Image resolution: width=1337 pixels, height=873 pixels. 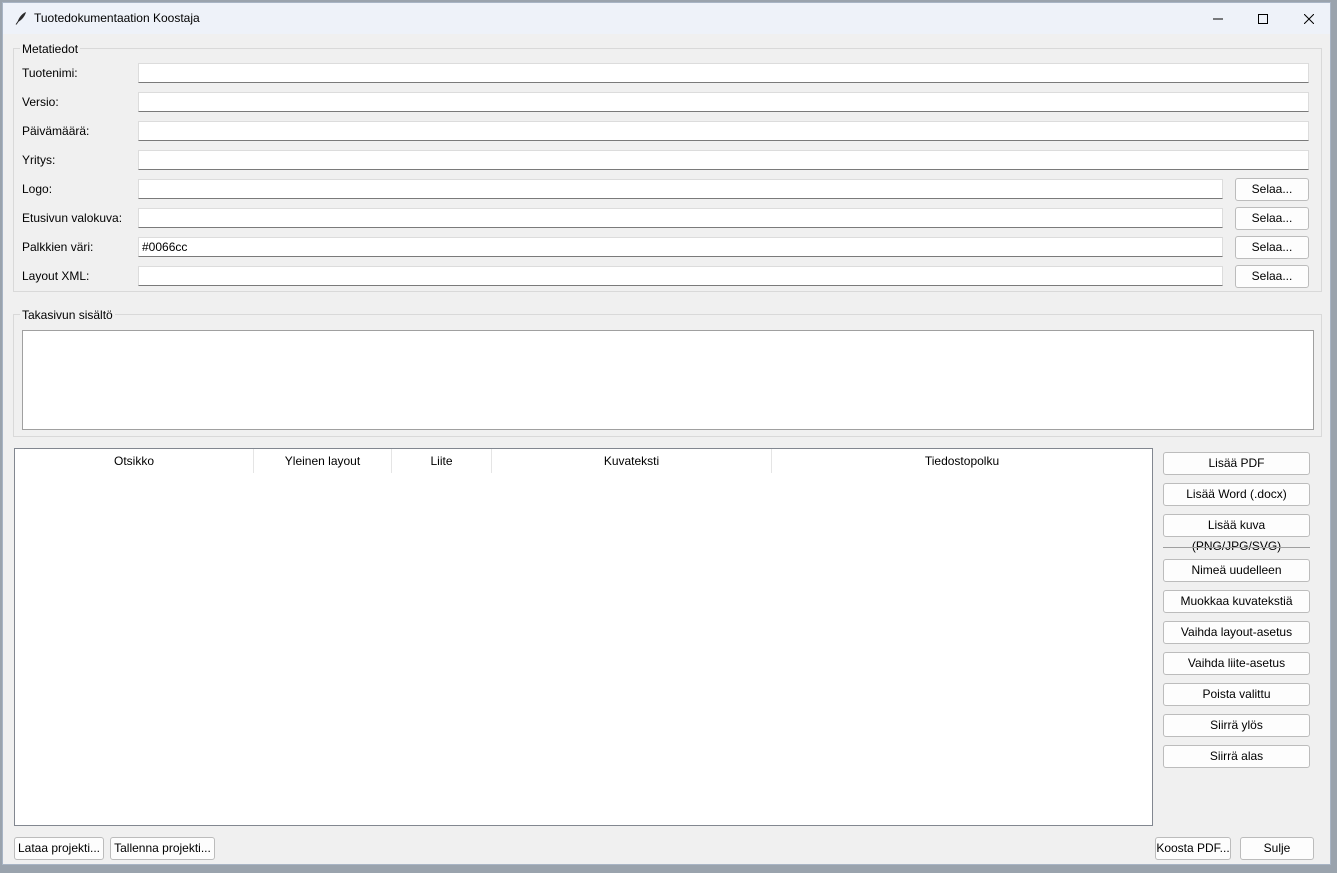 I want to click on layout-xml-label: Layout XML:, so click(x=56, y=276).